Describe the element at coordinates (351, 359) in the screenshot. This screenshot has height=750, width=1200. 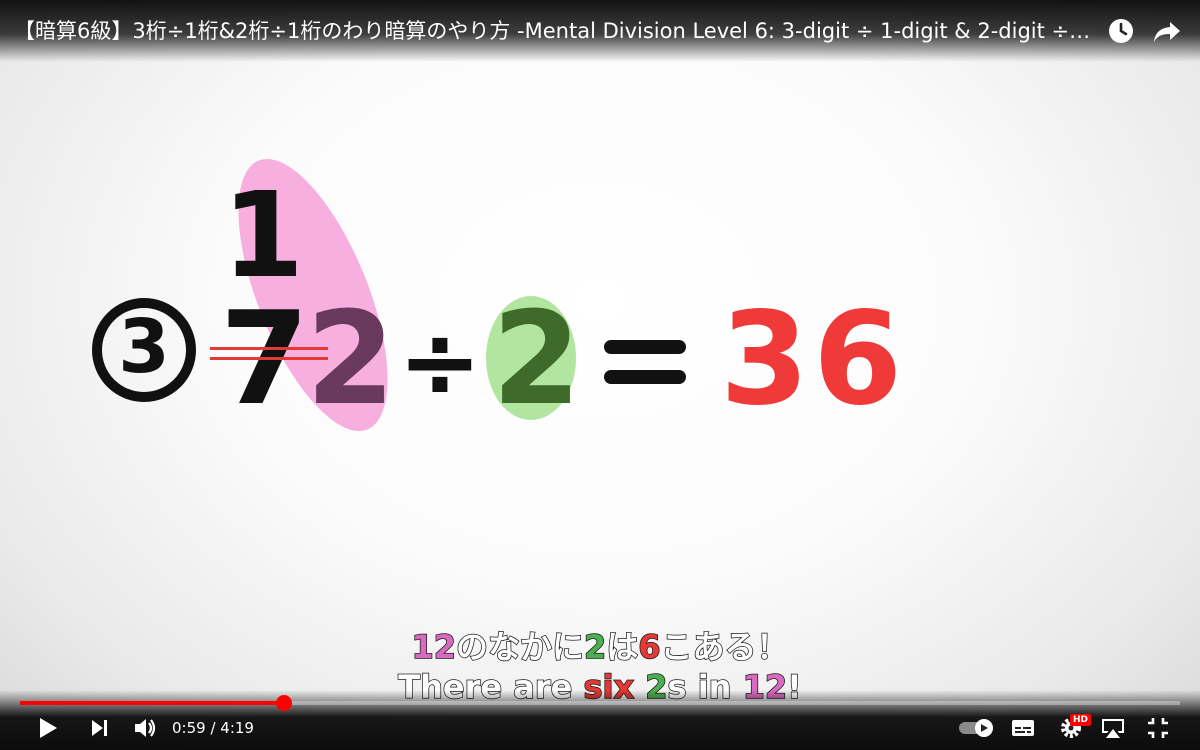
I see `dividend-second-digit: 2` at that location.